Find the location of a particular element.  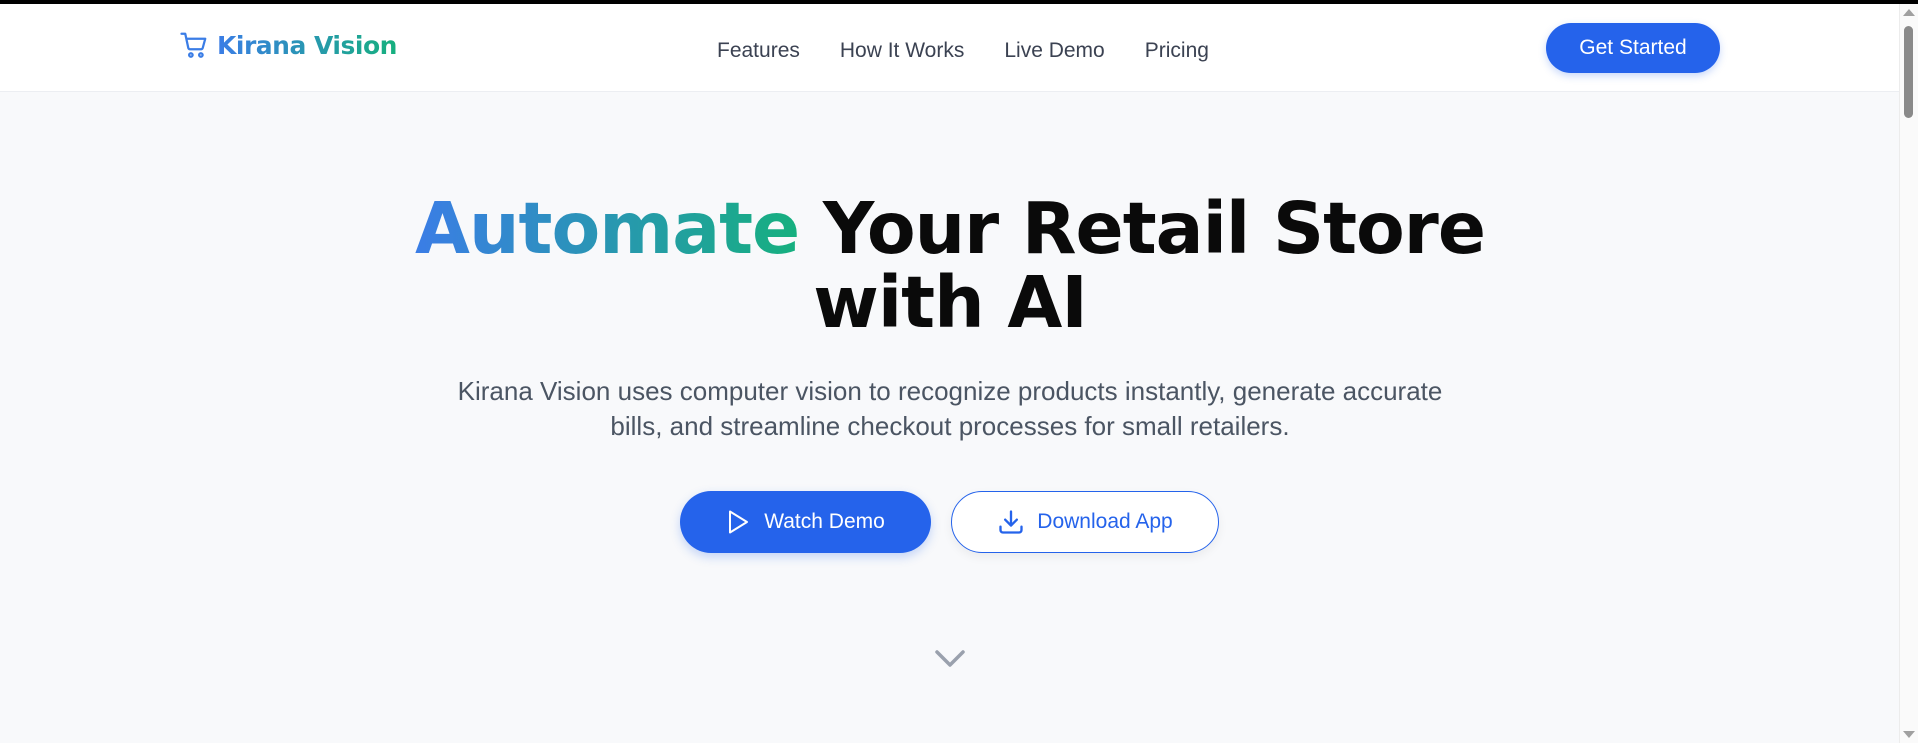

watch-demo-label: Watch Demo is located at coordinates (824, 521).